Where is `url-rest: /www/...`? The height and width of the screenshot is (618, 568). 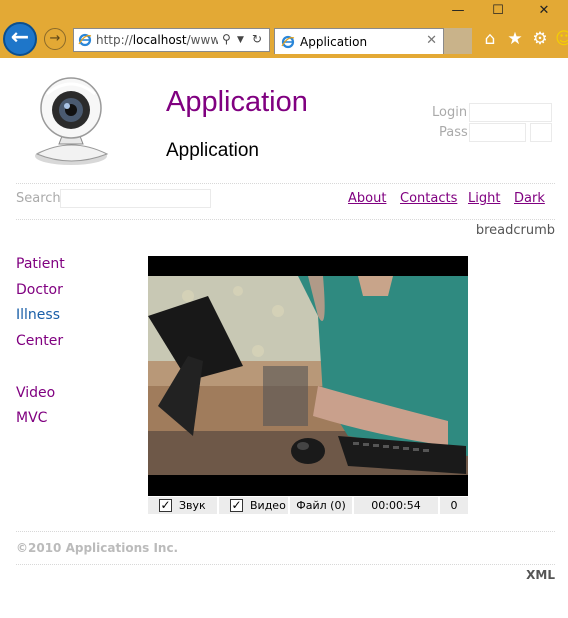 url-rest: /www/... is located at coordinates (202, 40).